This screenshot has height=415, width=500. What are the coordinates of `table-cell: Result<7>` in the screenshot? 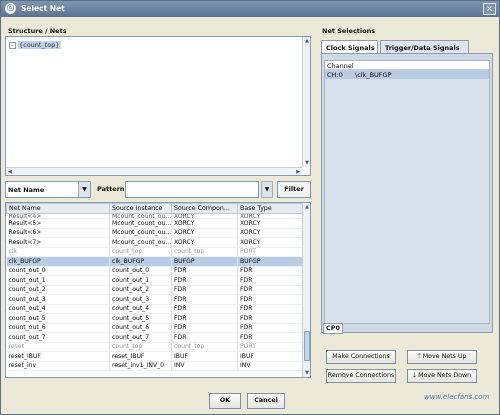 It's located at (58, 242).